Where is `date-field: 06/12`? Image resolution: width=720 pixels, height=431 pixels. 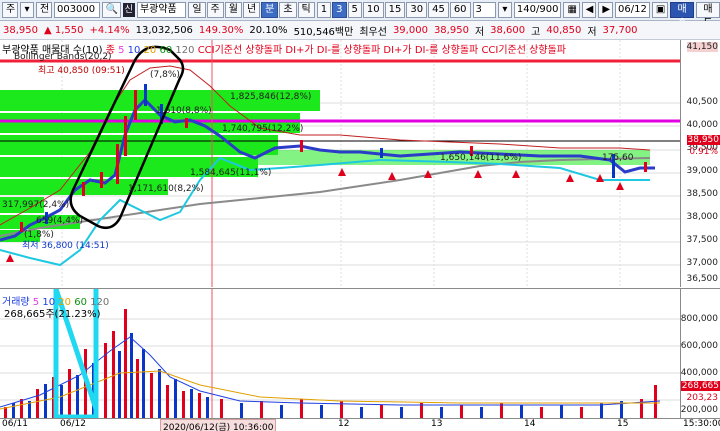
date-field: 06/12 is located at coordinates (632, 10).